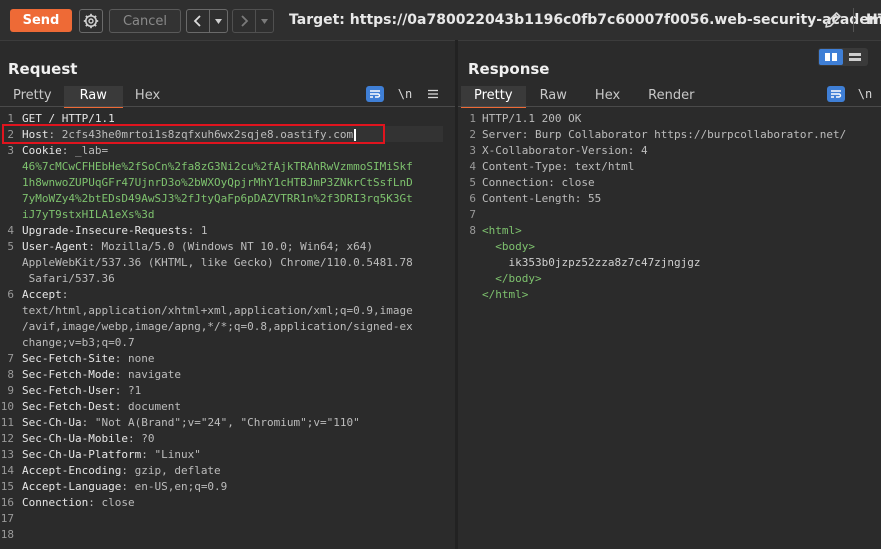 The width and height of the screenshot is (881, 549). I want to click on line-number: 3, so click(10, 150).